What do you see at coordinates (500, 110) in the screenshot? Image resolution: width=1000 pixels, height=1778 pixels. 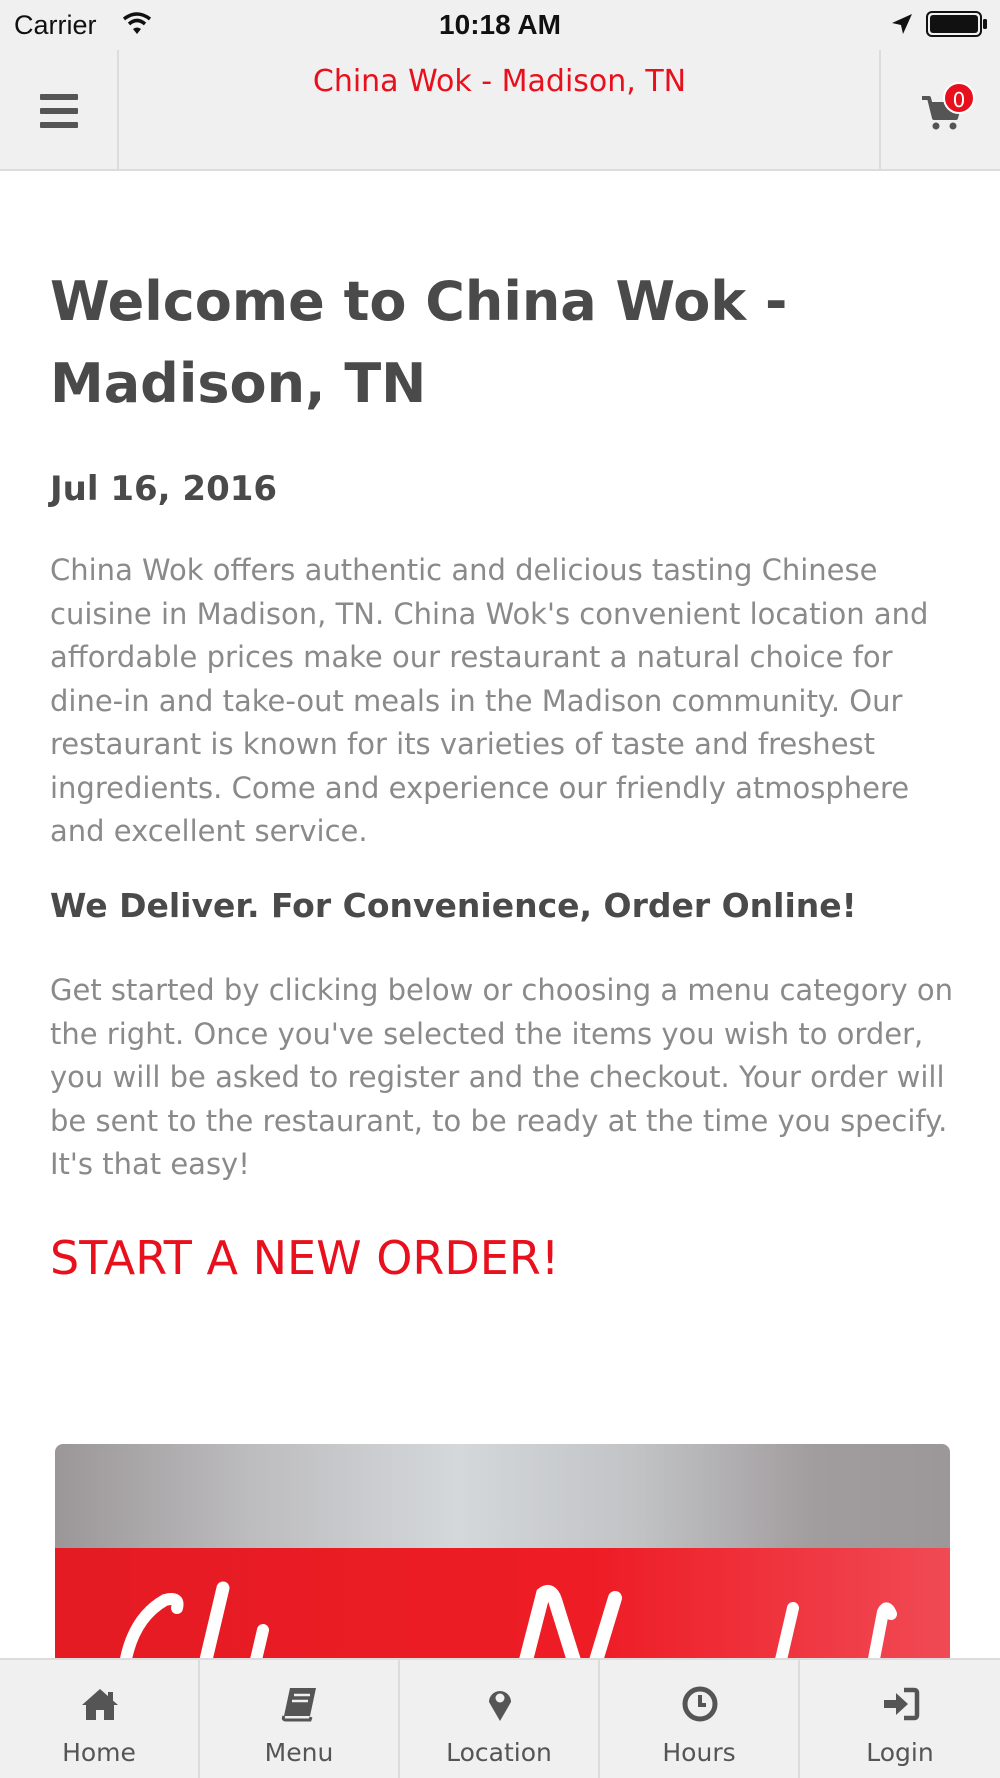 I see `app-header: China Wok - Madison, TN 0` at bounding box center [500, 110].